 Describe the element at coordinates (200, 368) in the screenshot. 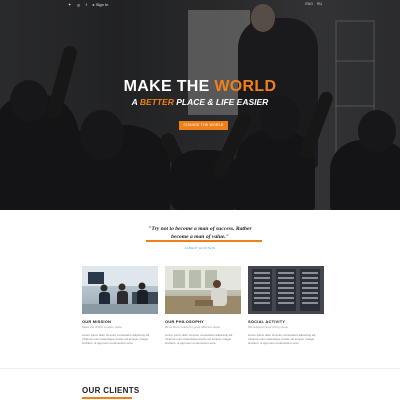

I see `section-divider` at that location.